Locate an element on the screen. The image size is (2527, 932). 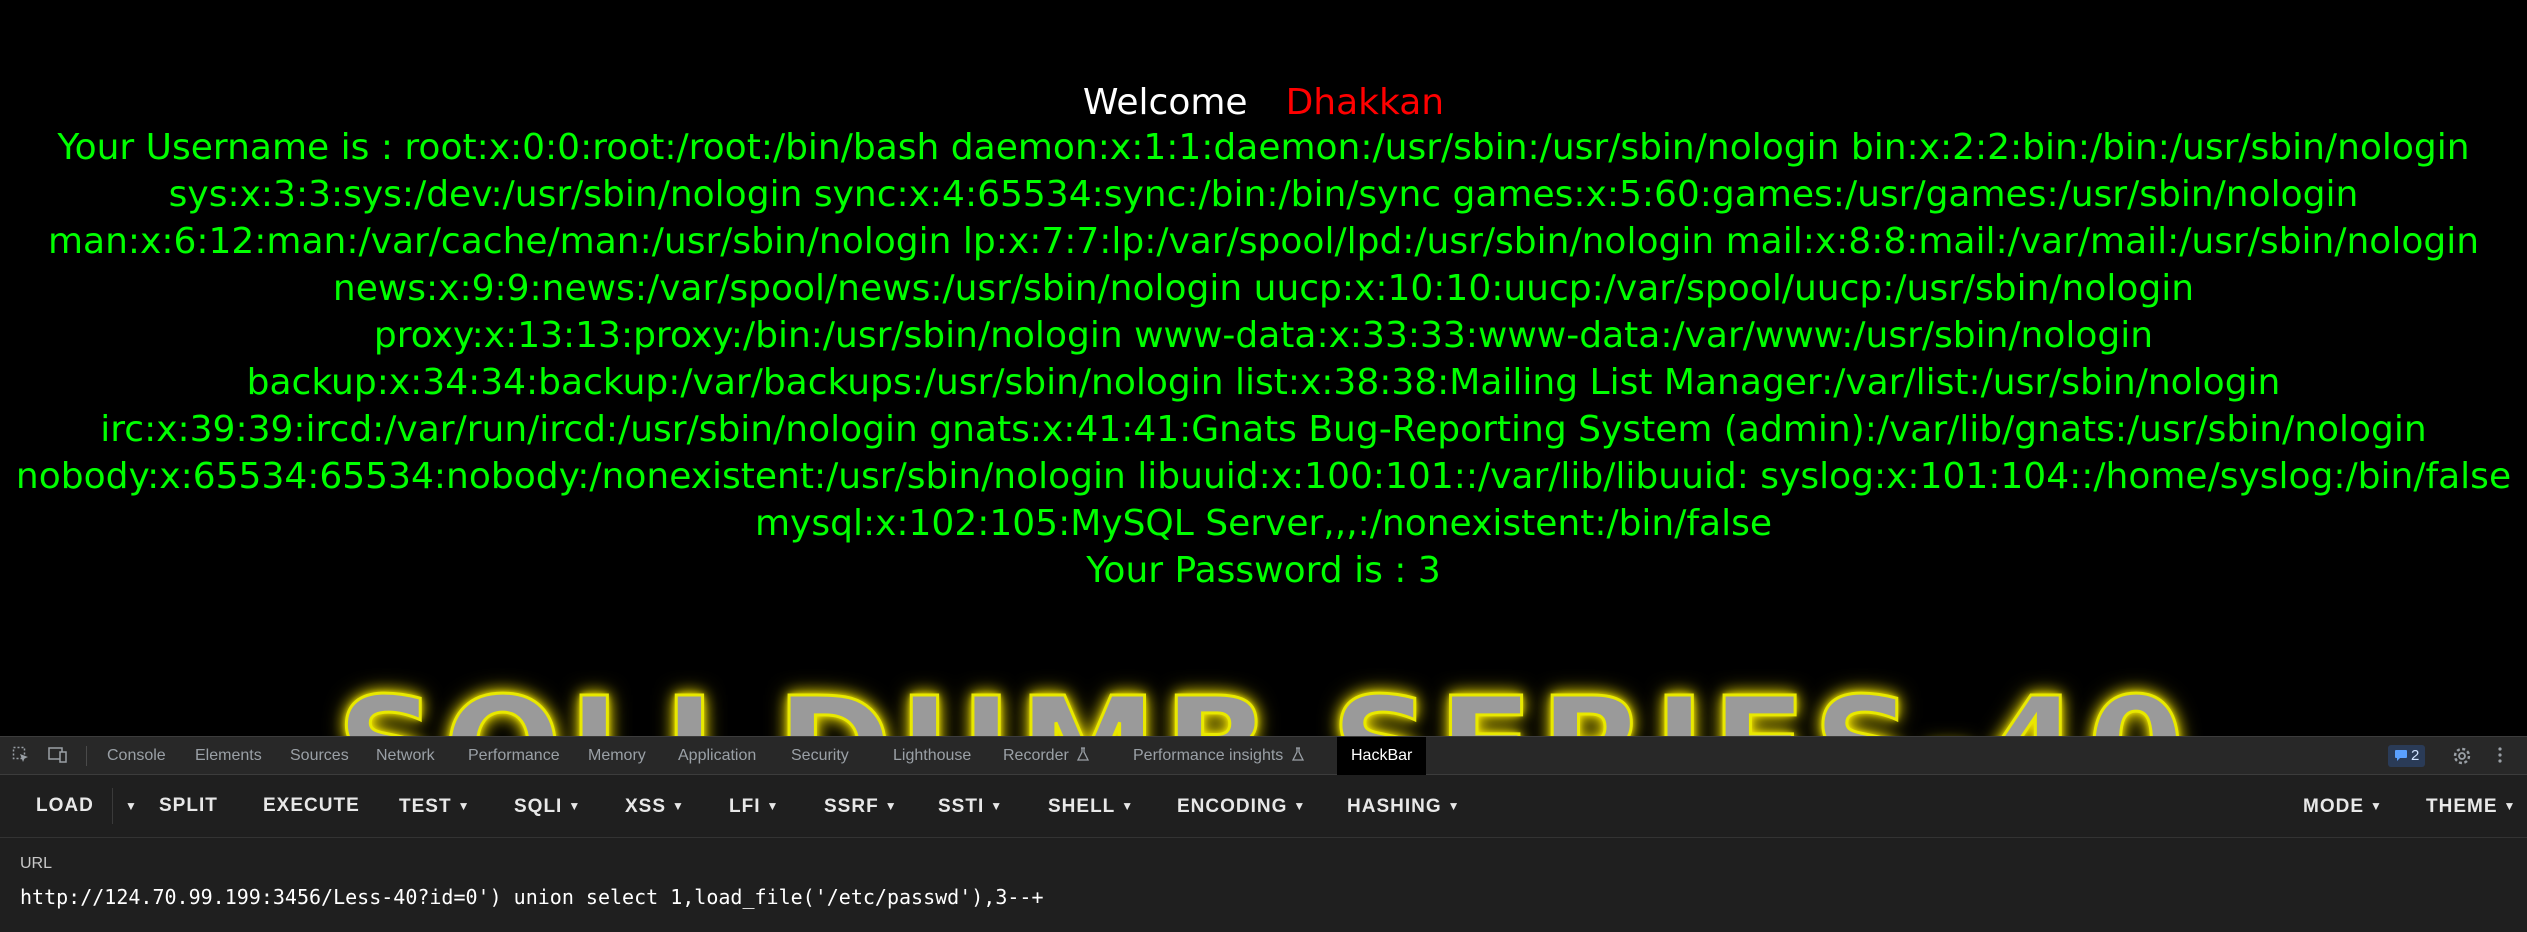
ssti-label: SSTI is located at coordinates (961, 806).